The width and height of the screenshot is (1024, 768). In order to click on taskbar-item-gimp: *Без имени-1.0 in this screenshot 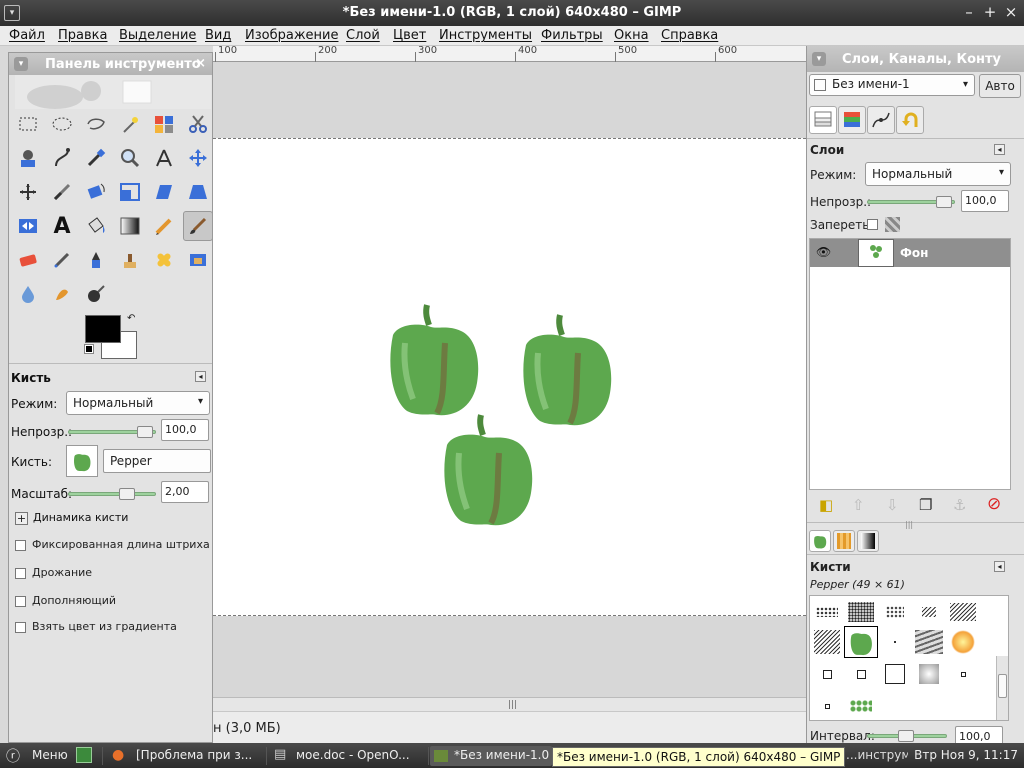, I will do `click(491, 756)`.